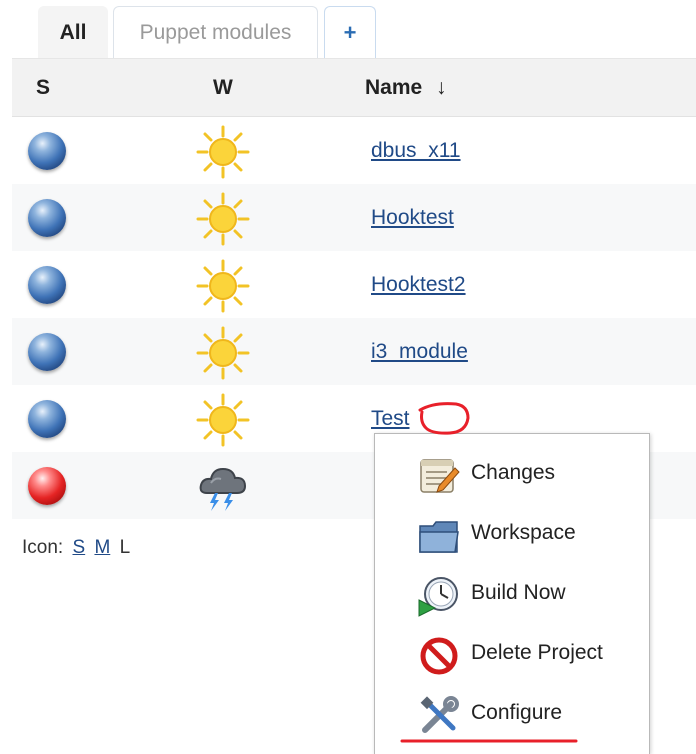 The image size is (696, 754). Describe the element at coordinates (438, 597) in the screenshot. I see `clock-play-icon` at that location.